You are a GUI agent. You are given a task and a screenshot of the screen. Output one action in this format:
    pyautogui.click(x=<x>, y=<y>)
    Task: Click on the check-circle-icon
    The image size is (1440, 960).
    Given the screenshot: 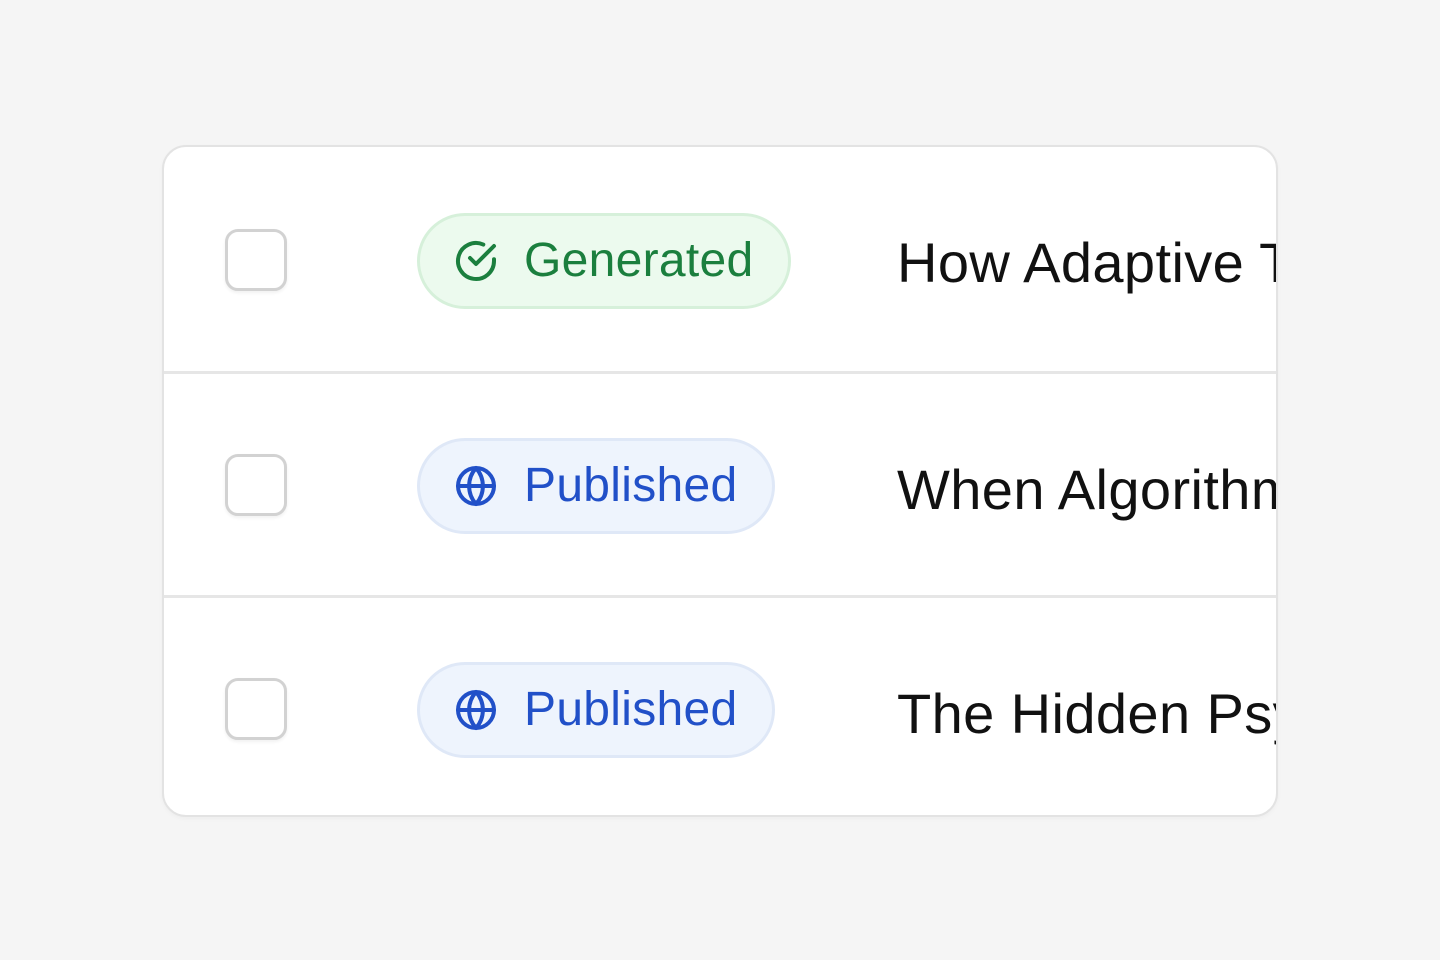 What is the action you would take?
    pyautogui.click(x=476, y=261)
    